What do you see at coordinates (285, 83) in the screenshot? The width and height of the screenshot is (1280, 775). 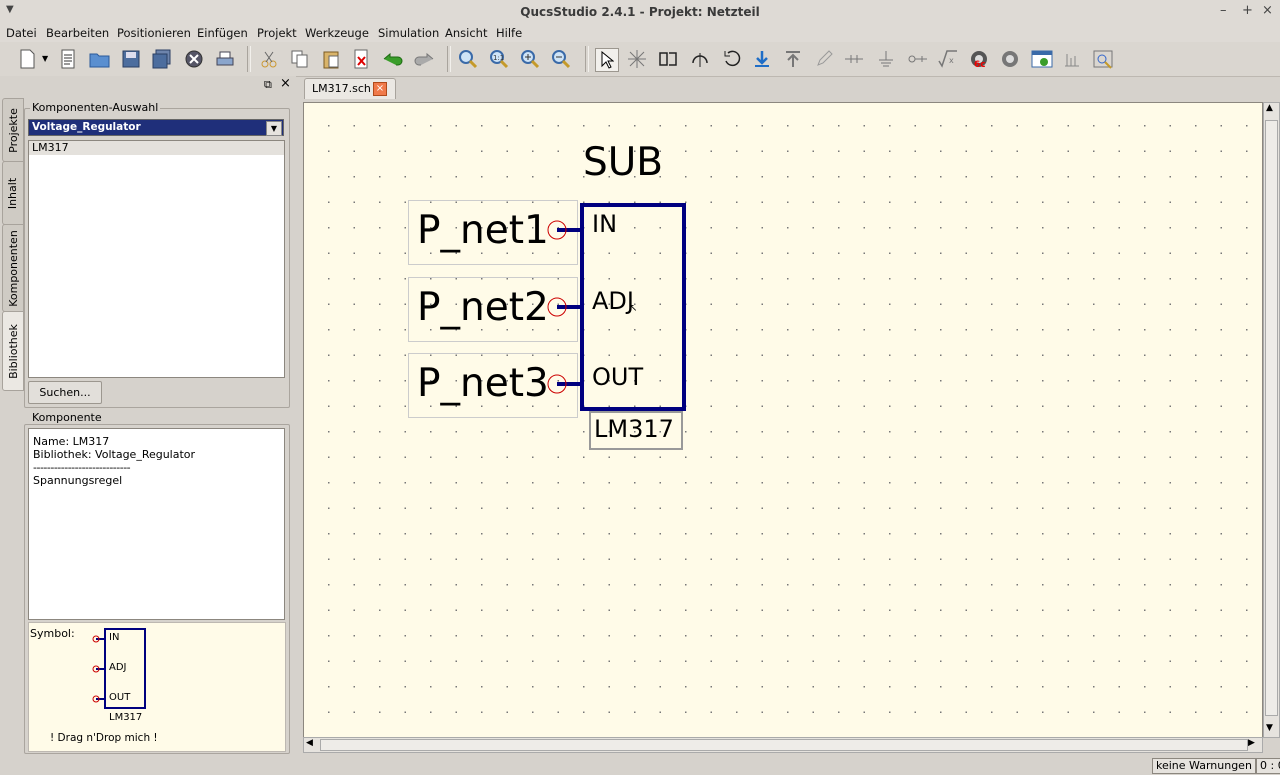 I see `close-panel-icon: ×` at bounding box center [285, 83].